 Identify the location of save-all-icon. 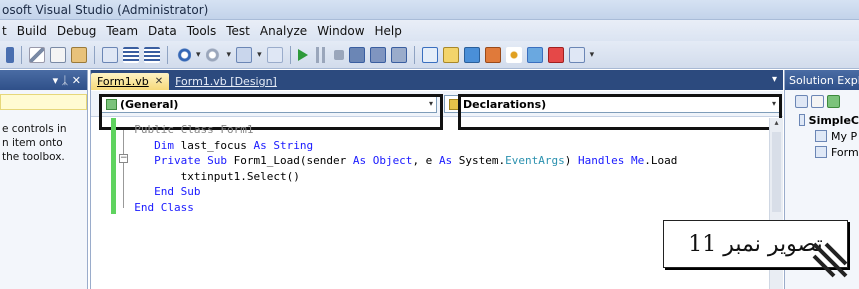
(10, 54).